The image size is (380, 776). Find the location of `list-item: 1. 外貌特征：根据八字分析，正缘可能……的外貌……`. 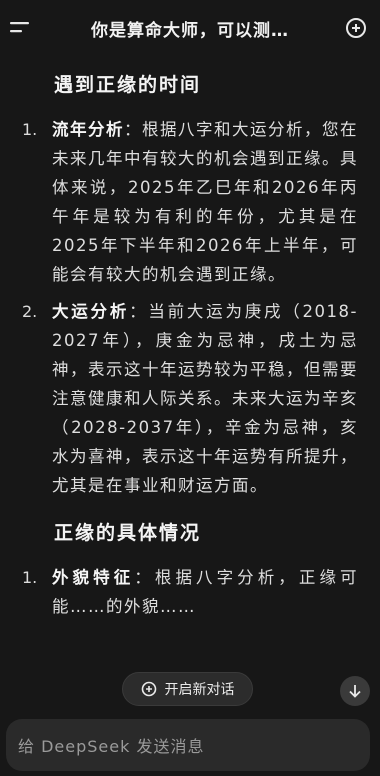

list-item: 1. 外貌特征：根据八字分析，正缘可能……的外貌…… is located at coordinates (190, 592).